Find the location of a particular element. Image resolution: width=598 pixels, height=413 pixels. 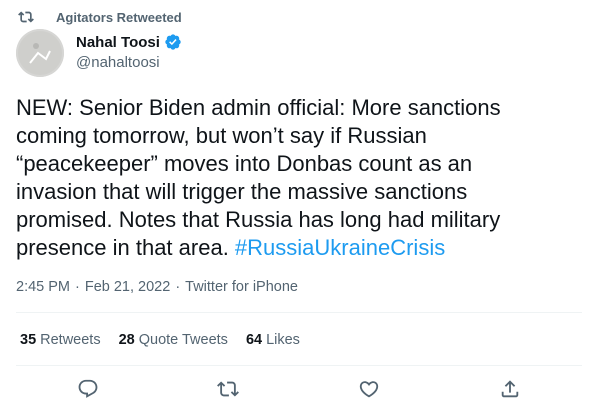

retweets-stat: 35 Retweets is located at coordinates (60, 340).